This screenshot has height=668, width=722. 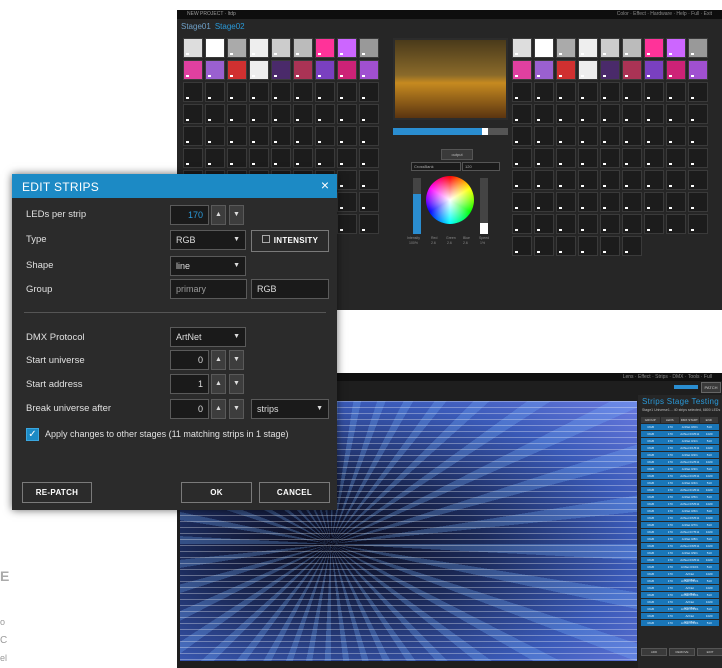 I want to click on table-row: RGB 170 ArtNet 0/2/511 1020, so click(x=680, y=461).